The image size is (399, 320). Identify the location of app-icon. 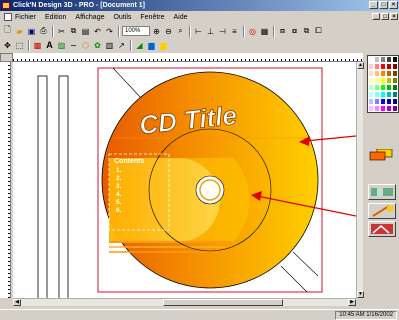
(6, 5).